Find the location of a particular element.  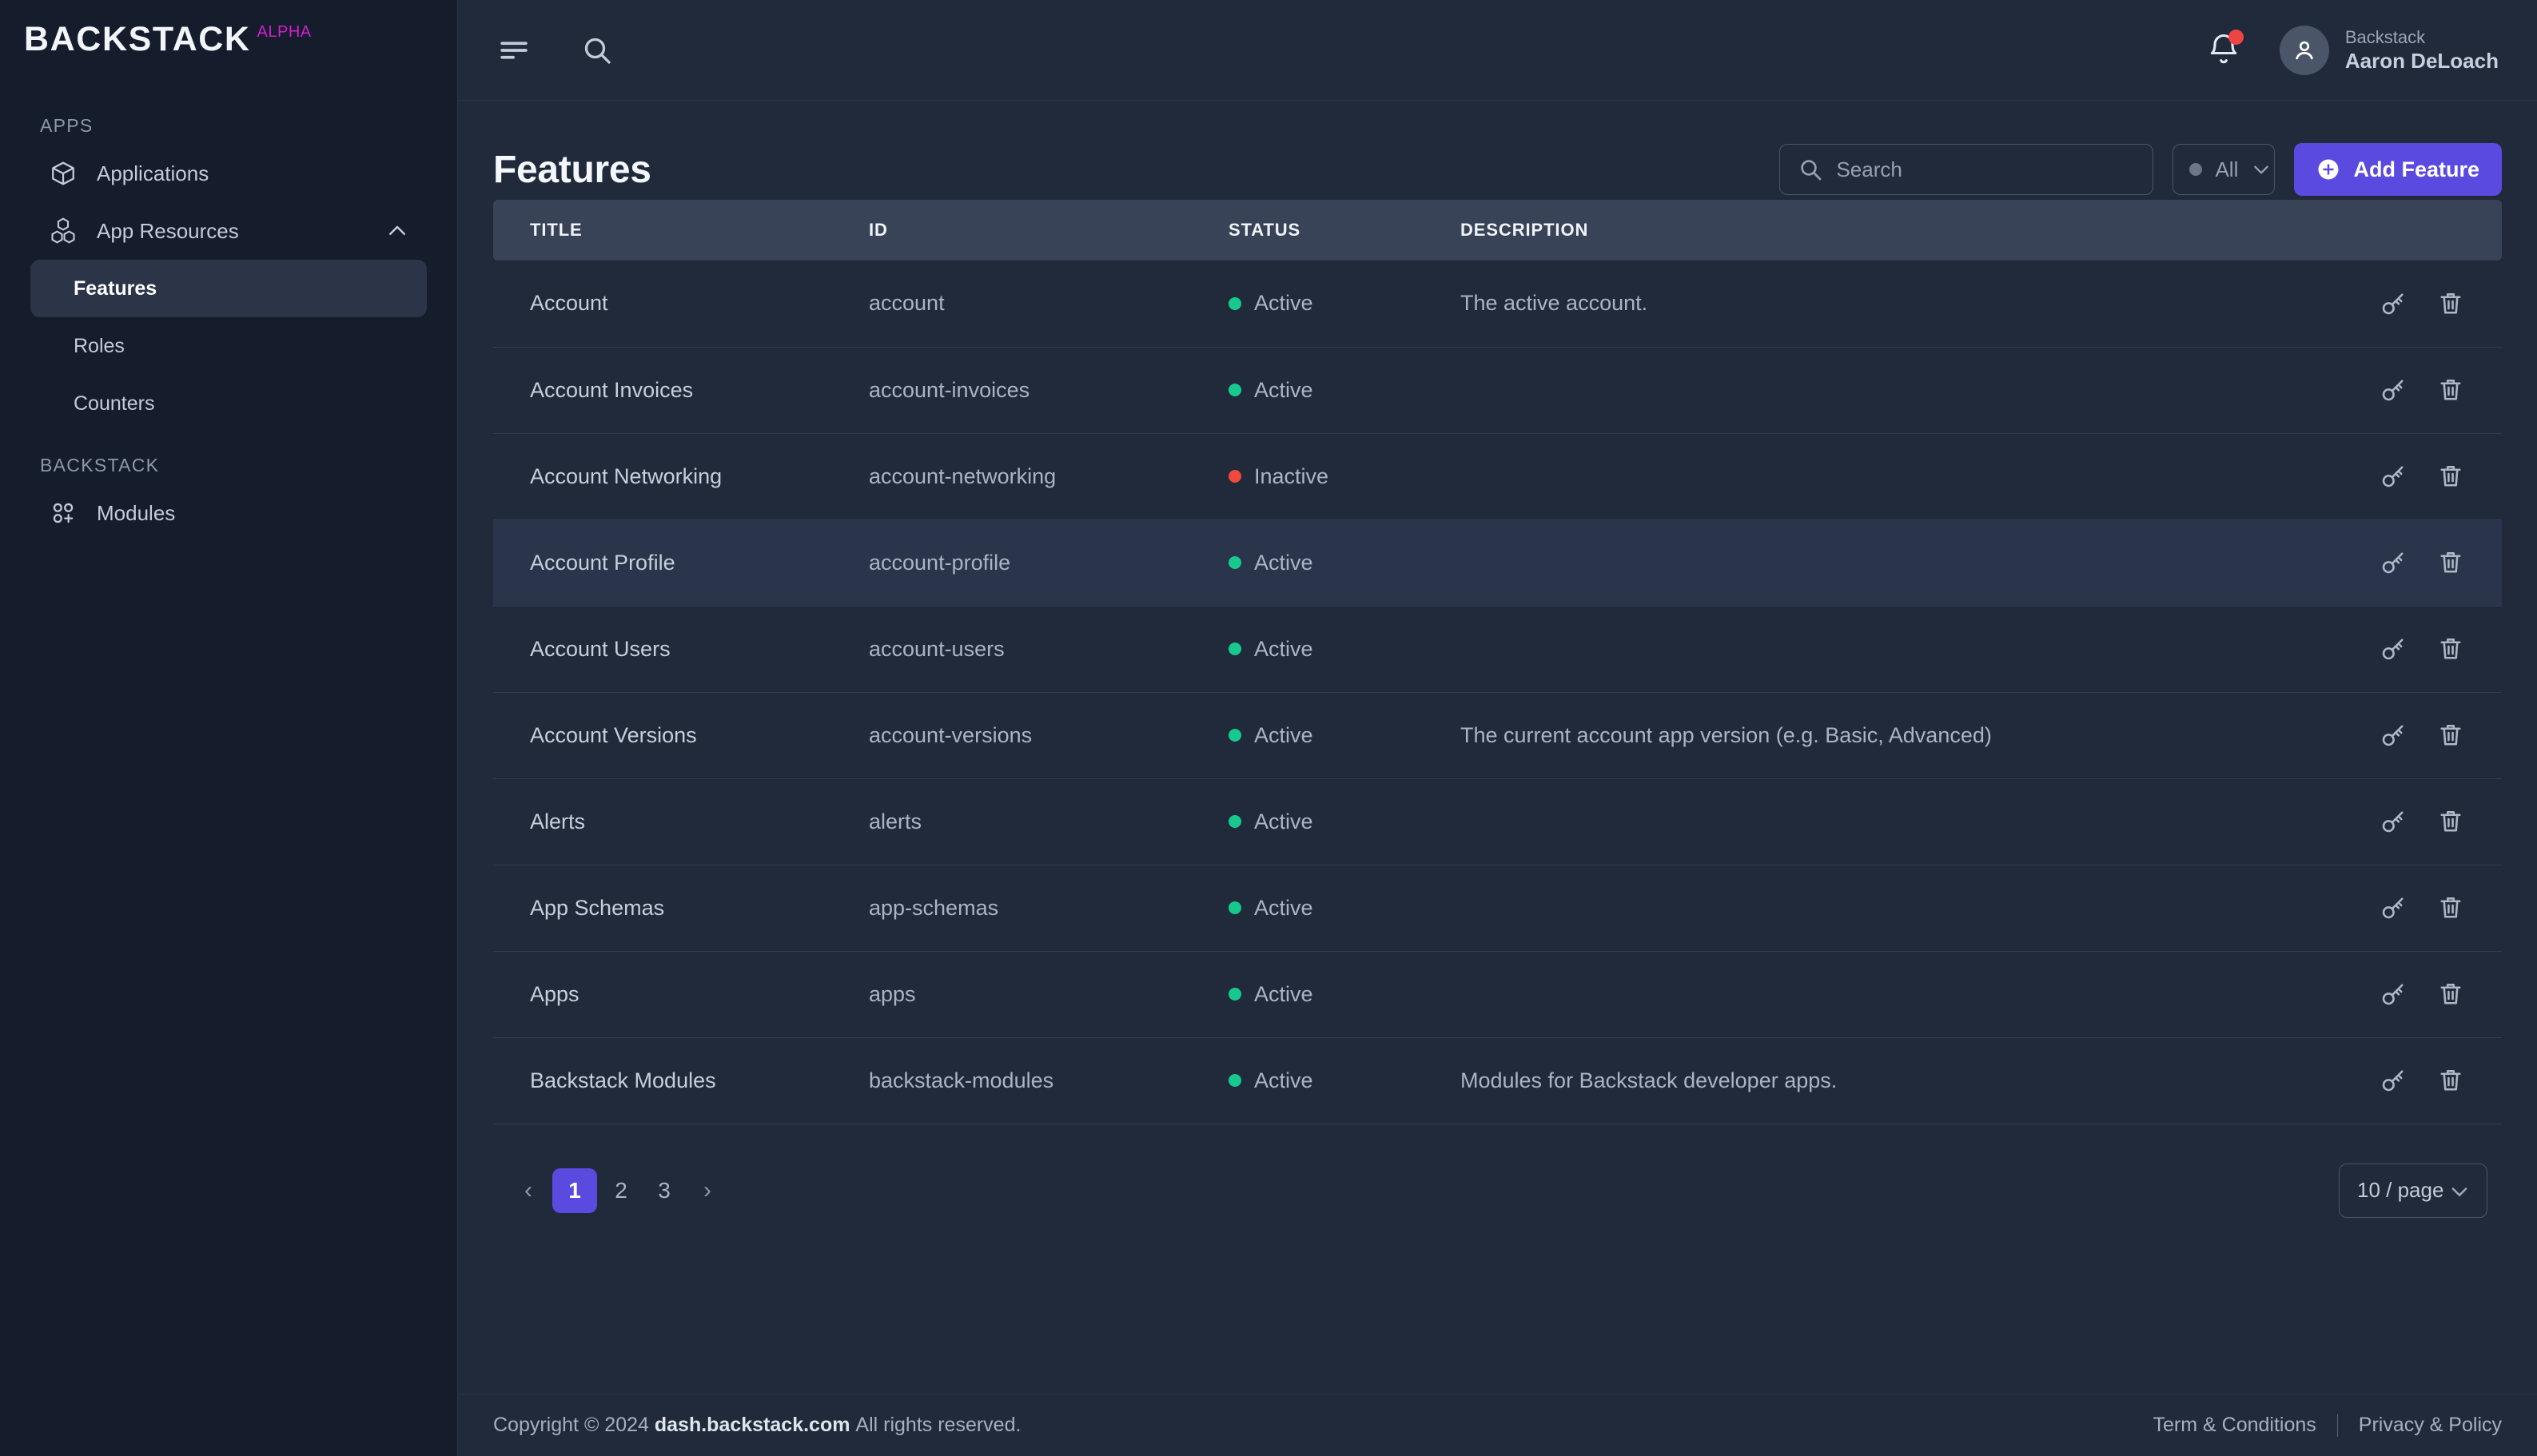

plus-circle-icon is located at coordinates (2328, 169).